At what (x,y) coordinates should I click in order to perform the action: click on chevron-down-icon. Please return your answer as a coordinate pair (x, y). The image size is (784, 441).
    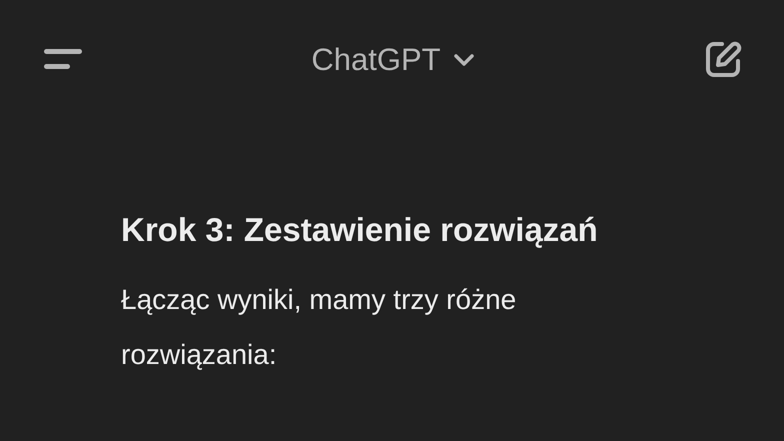
    Looking at the image, I should click on (463, 60).